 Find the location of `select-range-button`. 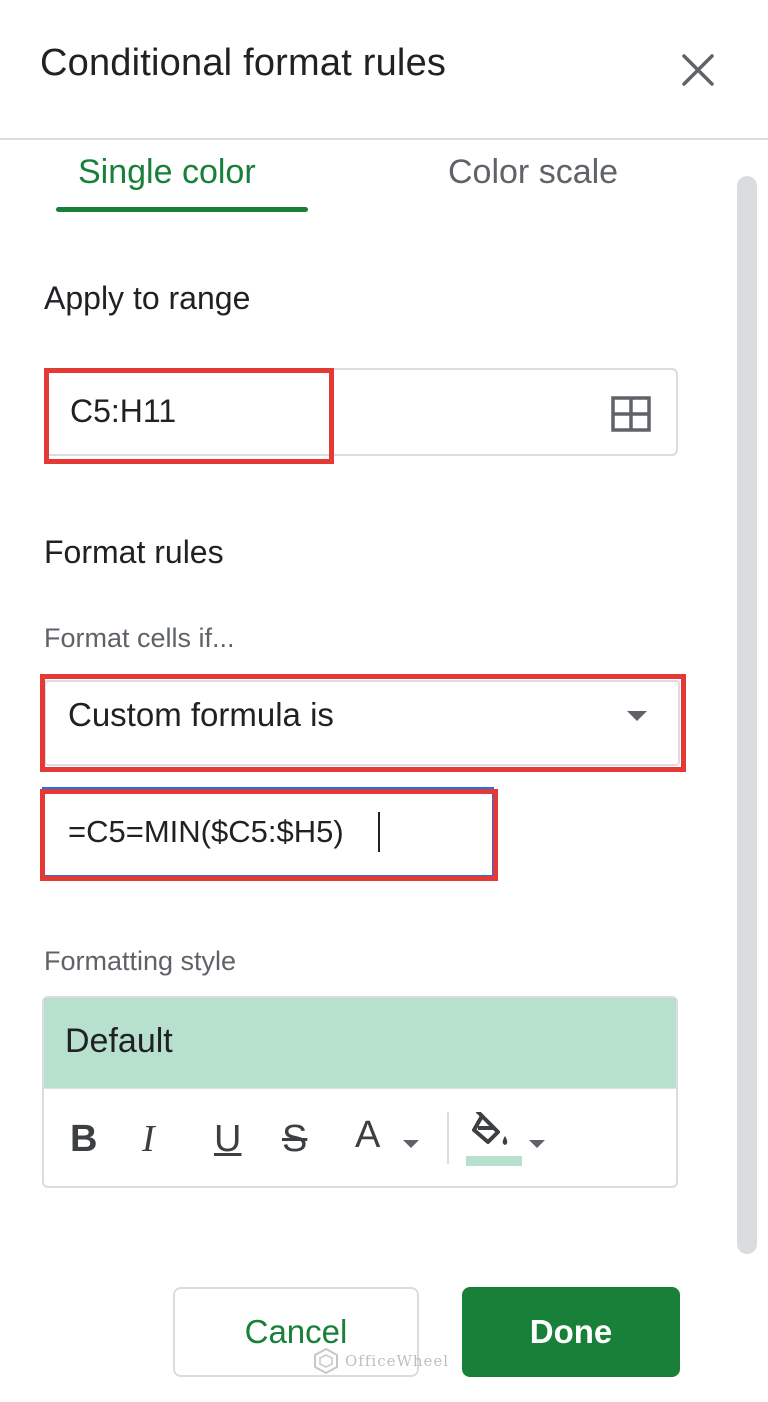

select-range-button is located at coordinates (631, 414).